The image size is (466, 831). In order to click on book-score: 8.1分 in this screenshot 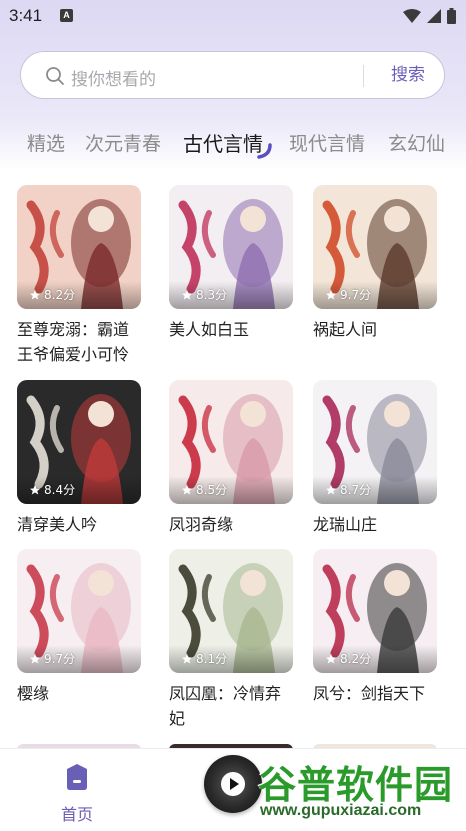, I will do `click(204, 658)`.